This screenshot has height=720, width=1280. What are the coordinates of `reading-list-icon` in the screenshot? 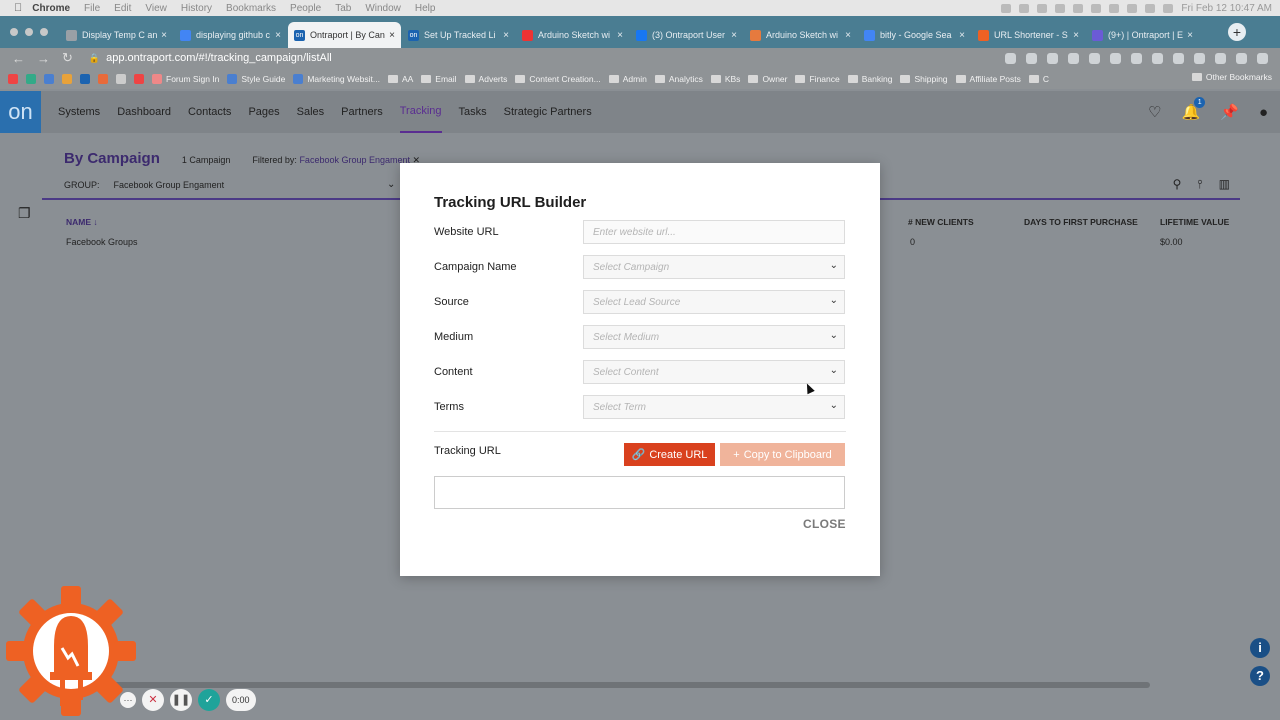 It's located at (1220, 58).